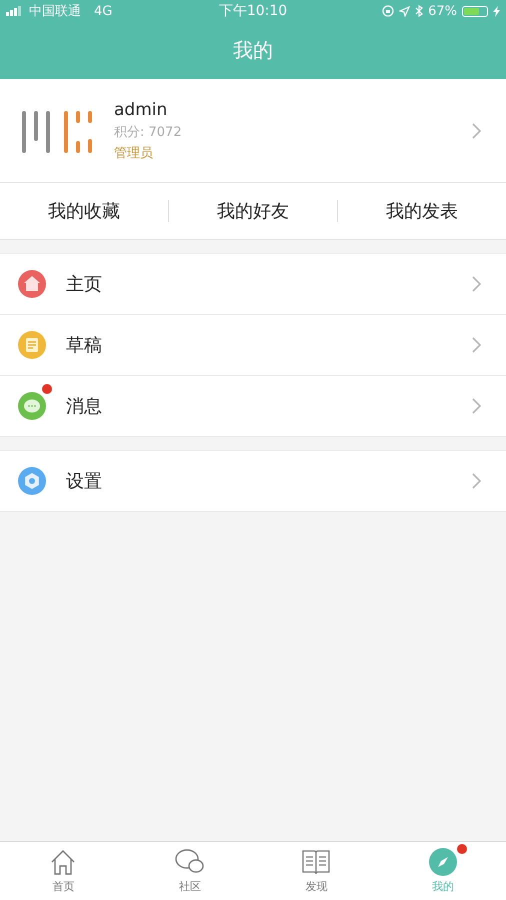 Image resolution: width=506 pixels, height=900 pixels. I want to click on menu-item: 主页, so click(253, 284).